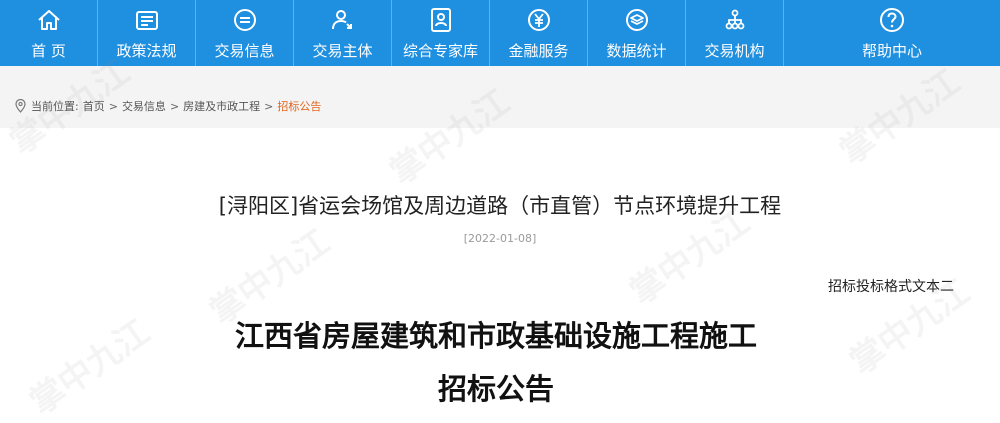 The width and height of the screenshot is (1000, 423). What do you see at coordinates (20, 106) in the screenshot?
I see `location-pin-icon` at bounding box center [20, 106].